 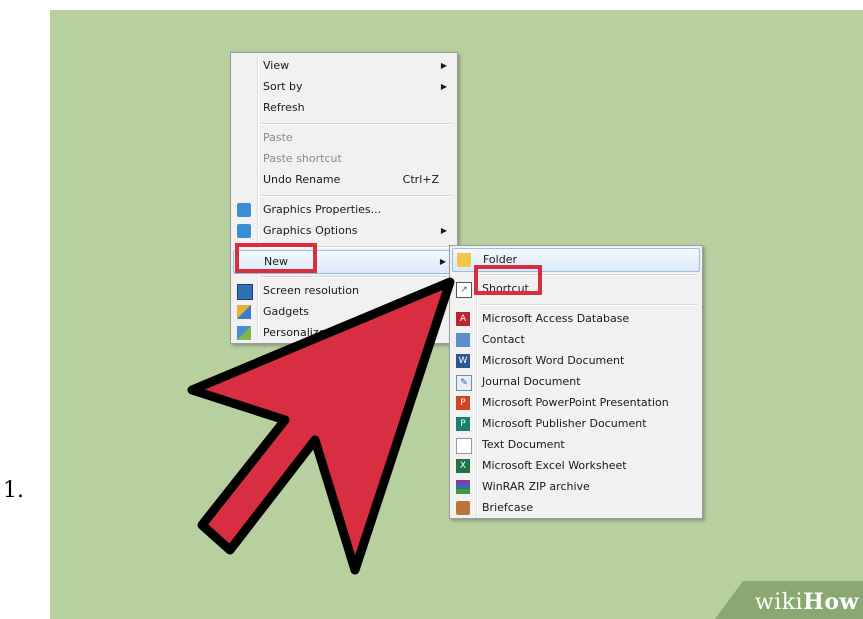 I want to click on red-pointer-arrow-icon, so click(x=321, y=426).